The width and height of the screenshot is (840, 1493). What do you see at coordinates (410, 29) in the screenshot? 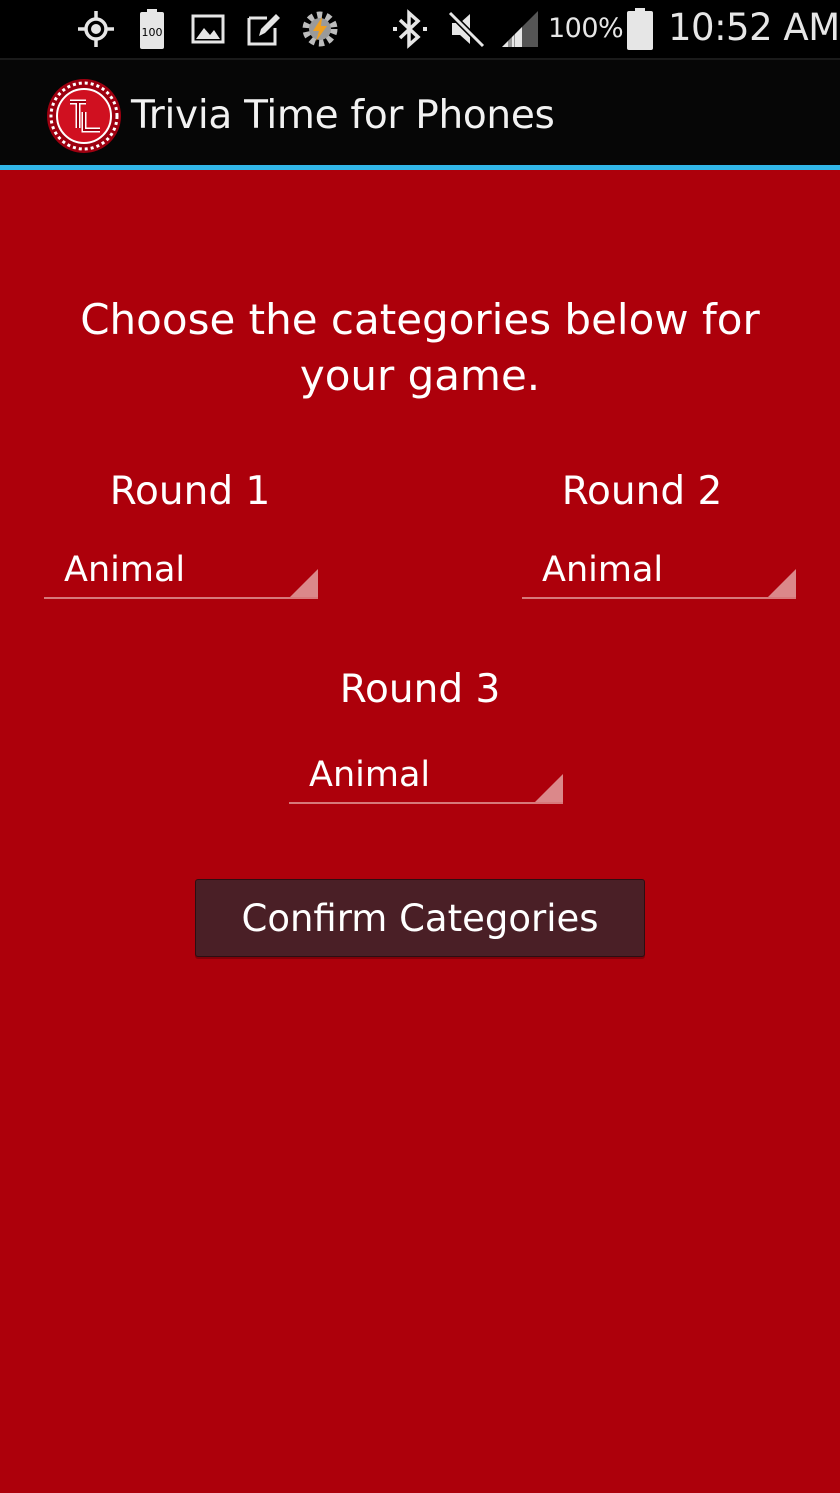
I see `bluetooth-icon` at bounding box center [410, 29].